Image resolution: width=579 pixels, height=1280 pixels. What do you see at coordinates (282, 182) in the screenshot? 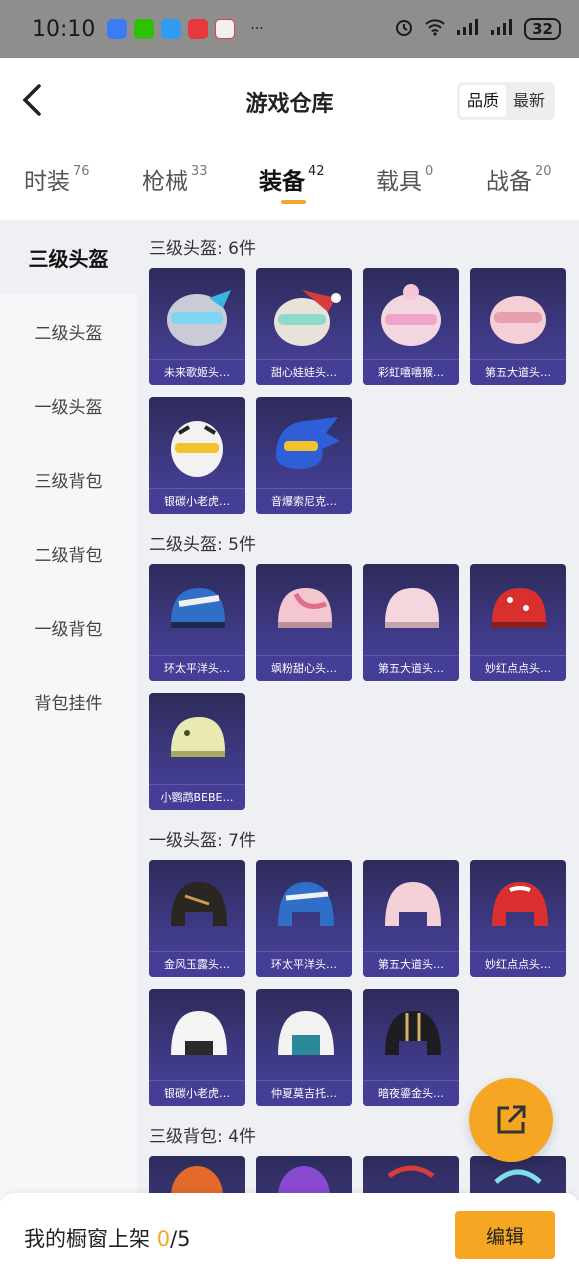
I see `tab-label: 装备` at bounding box center [282, 182].